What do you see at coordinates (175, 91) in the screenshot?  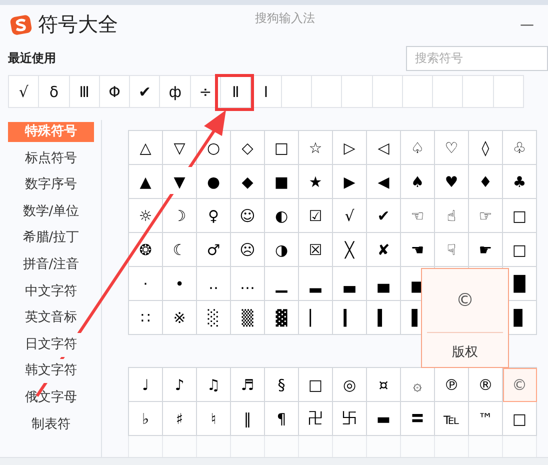 I see `symbol-key: ф` at bounding box center [175, 91].